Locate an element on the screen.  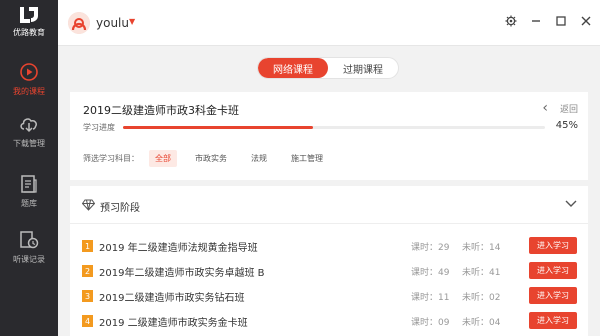
window-controls is located at coordinates (548, 21).